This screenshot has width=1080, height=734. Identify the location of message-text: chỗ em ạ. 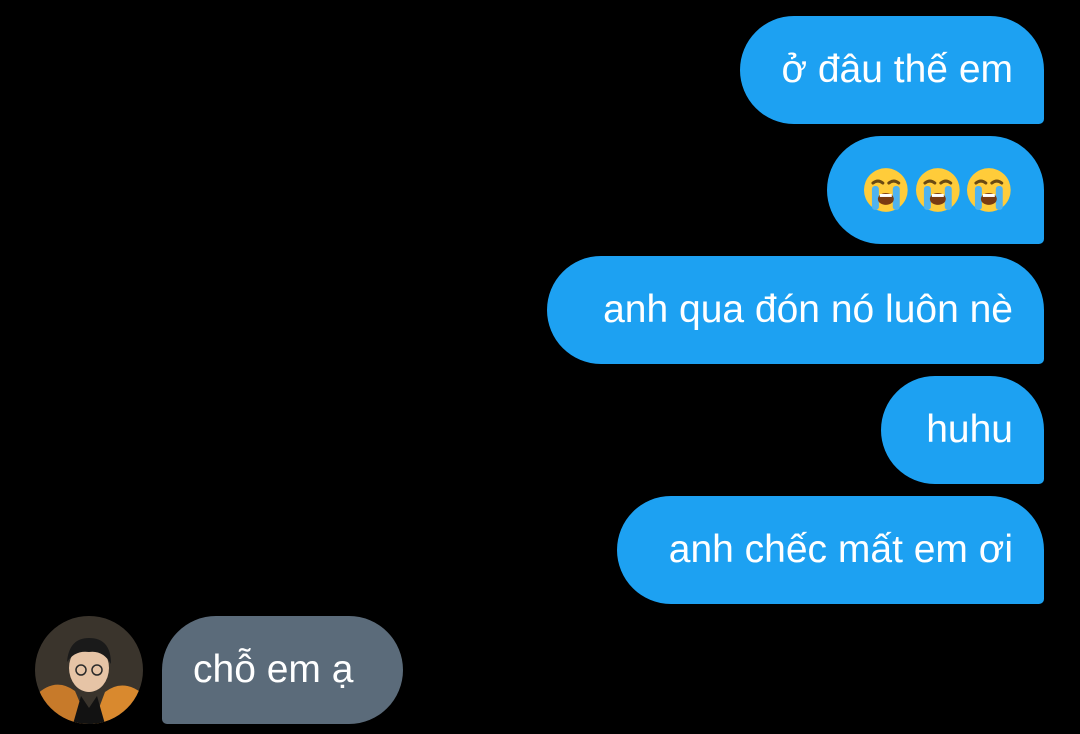
(273, 669).